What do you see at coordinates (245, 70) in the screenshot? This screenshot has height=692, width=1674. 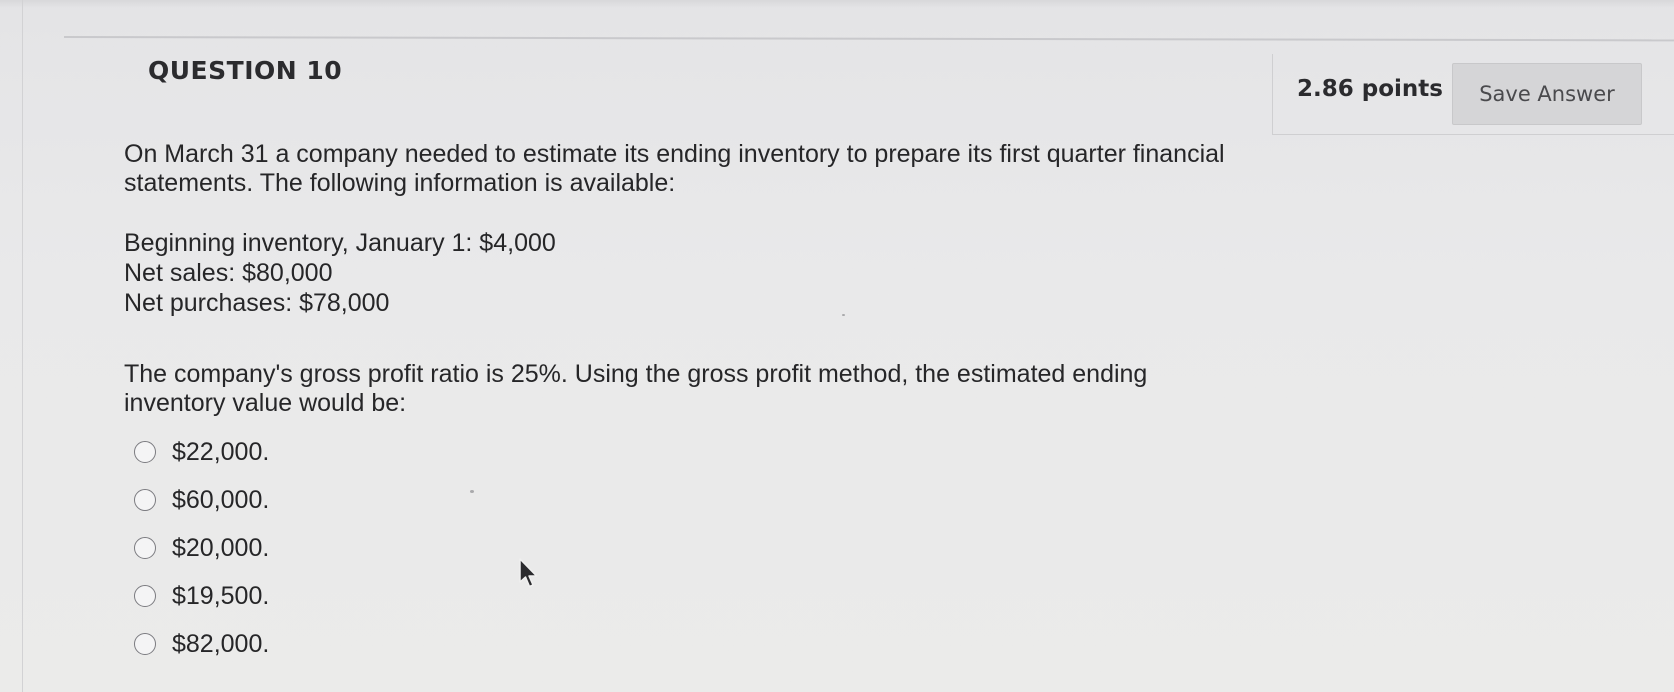 I see `question-title: QUESTION 10` at bounding box center [245, 70].